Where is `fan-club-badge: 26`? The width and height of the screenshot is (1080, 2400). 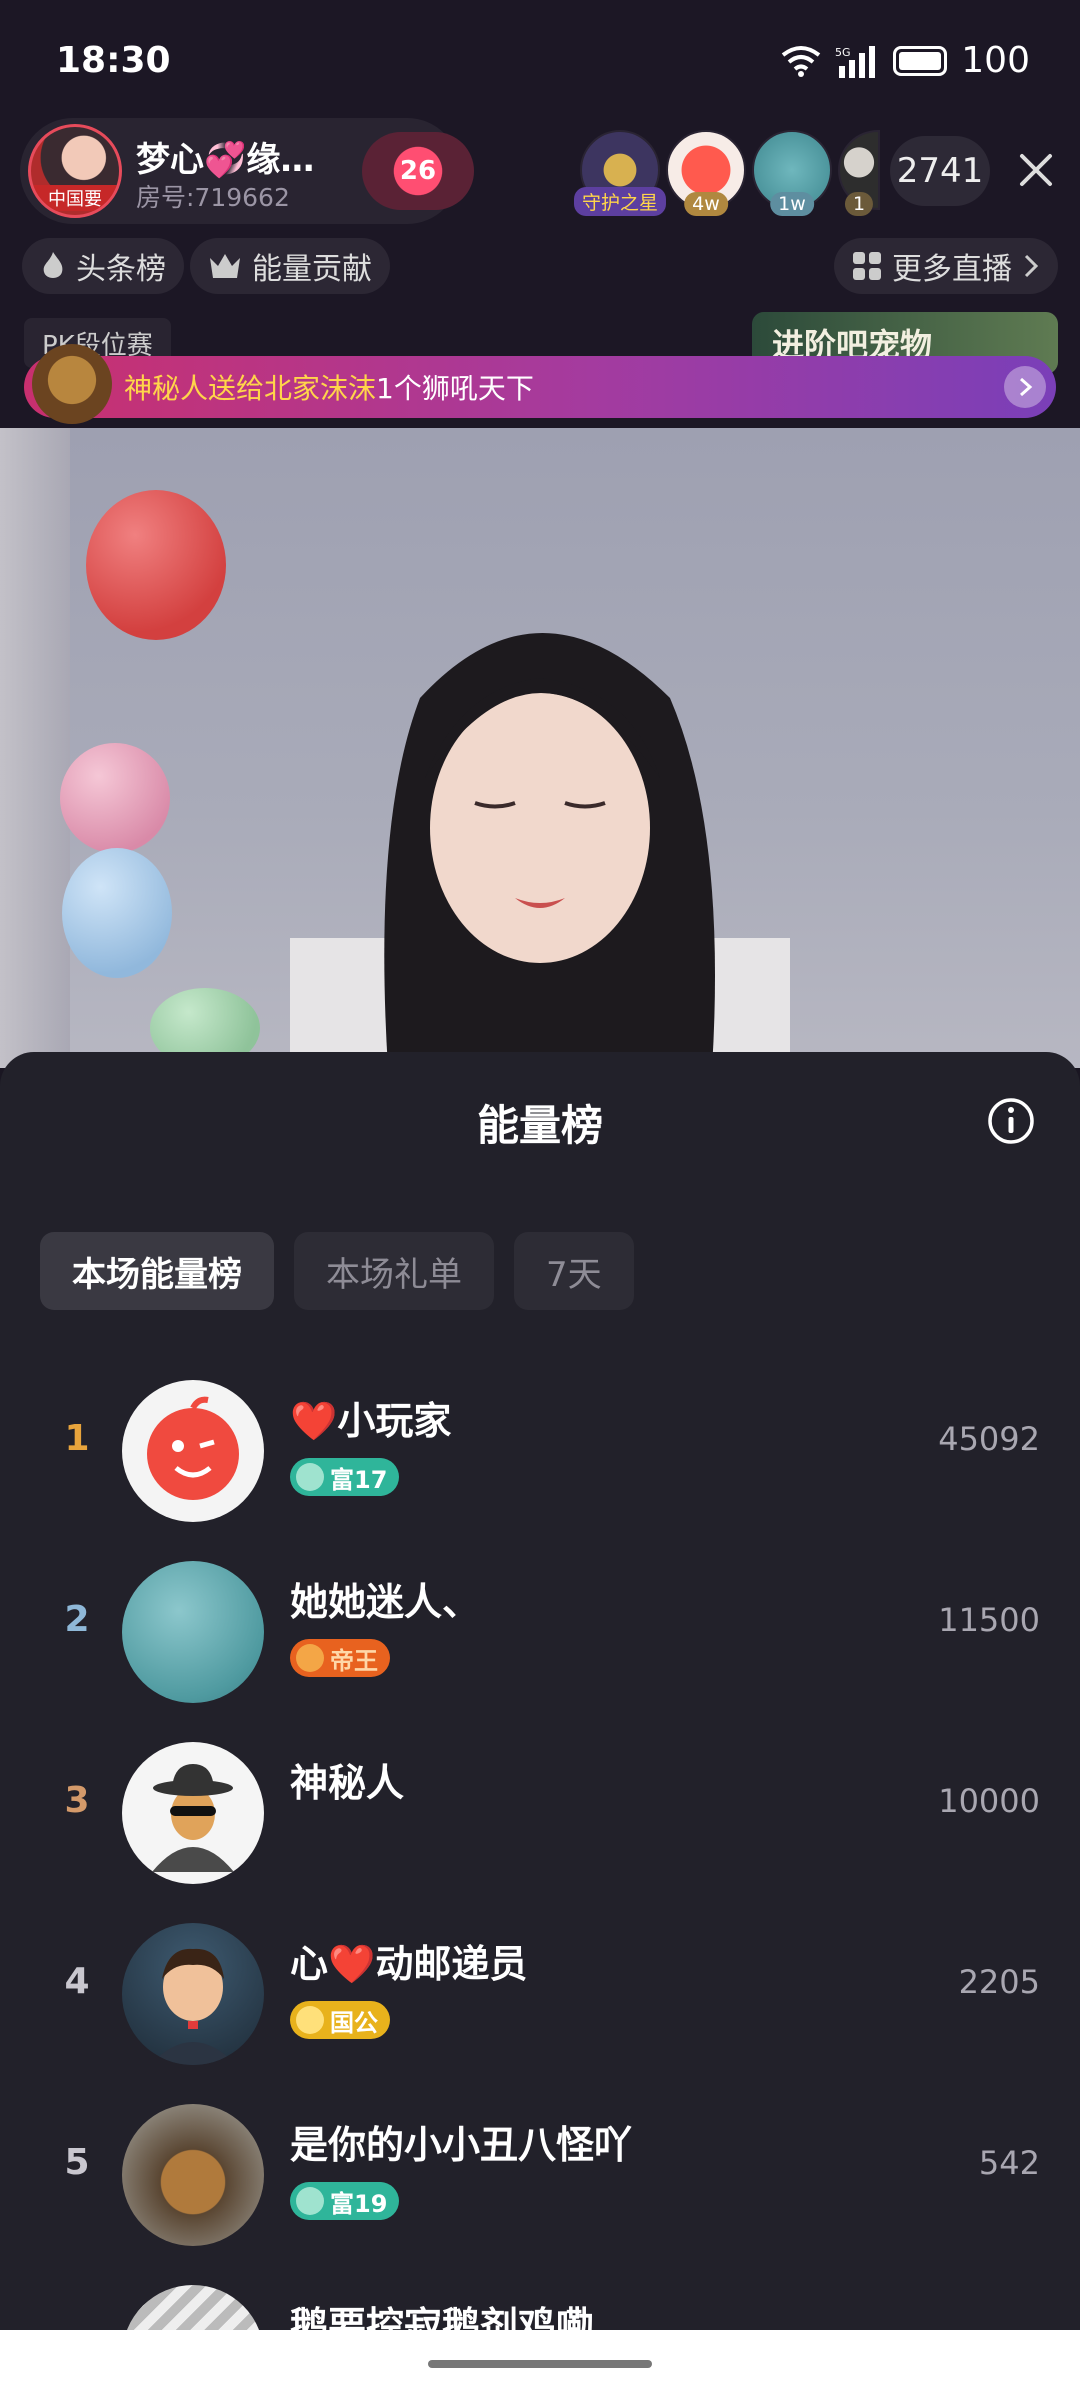
fan-club-badge: 26 is located at coordinates (418, 171).